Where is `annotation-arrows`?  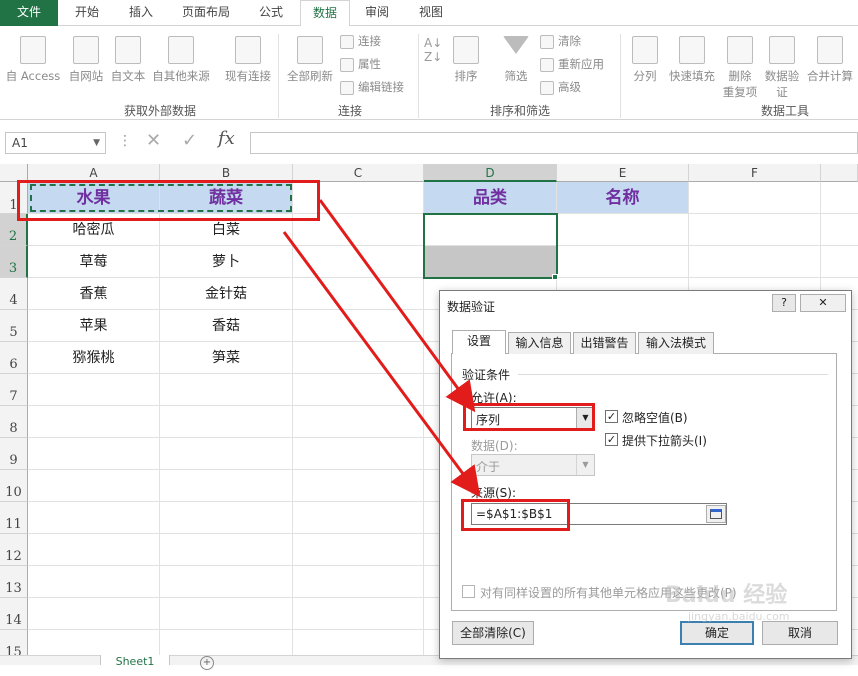 annotation-arrows is located at coordinates (381, 348).